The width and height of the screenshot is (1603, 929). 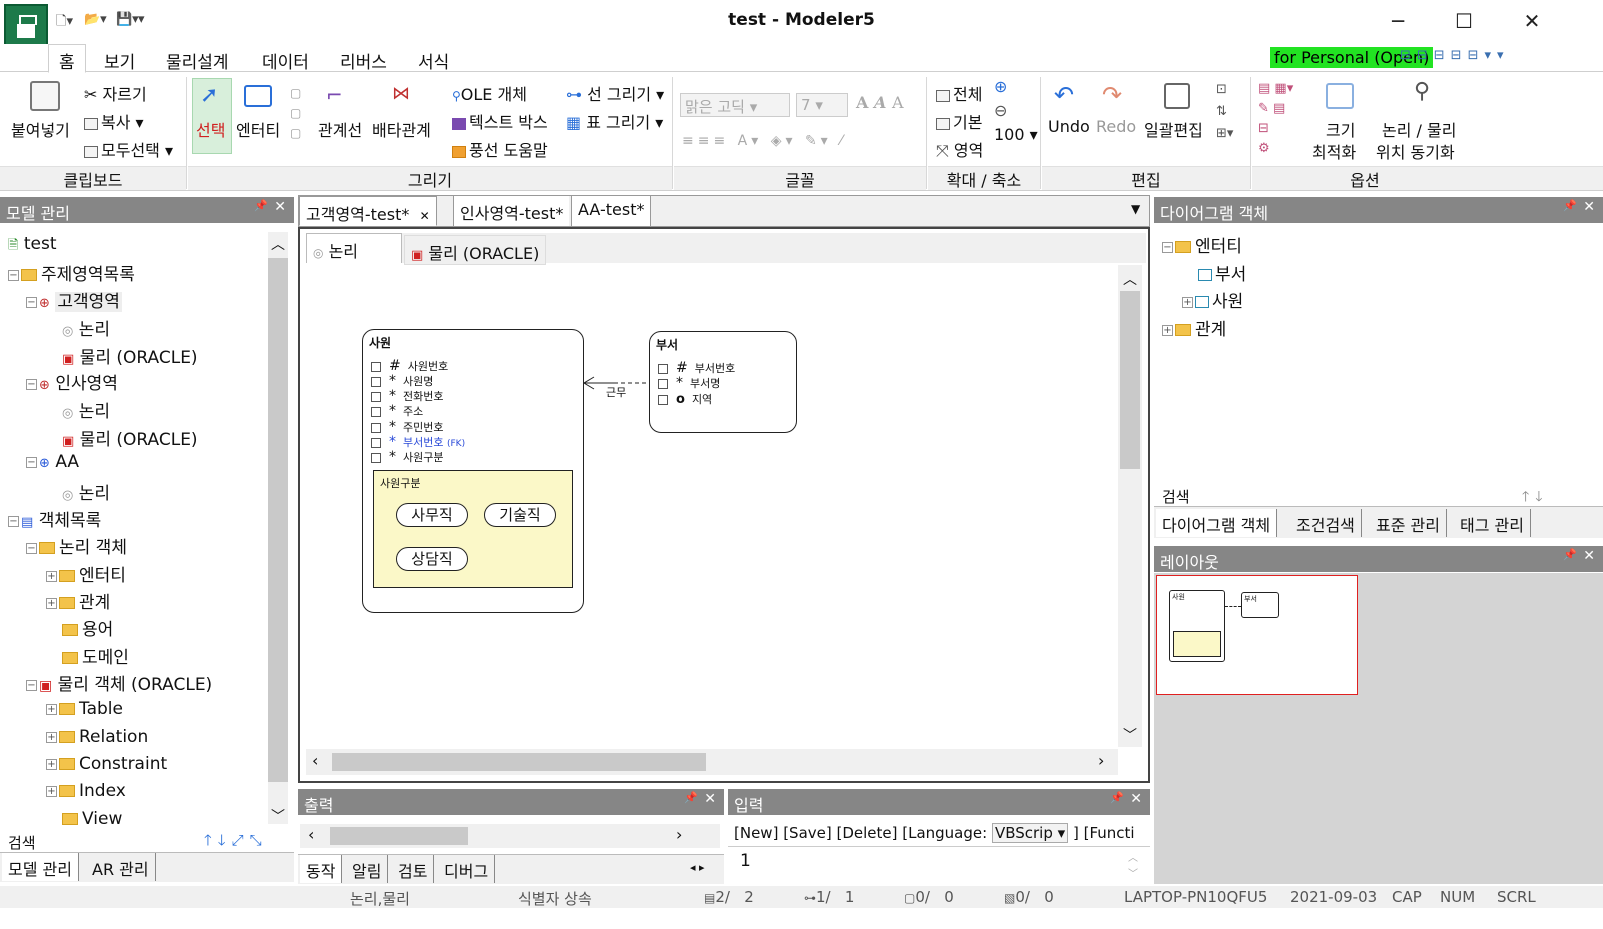 I want to click on input-toolbar-commands: [New] [Save] [Delete] [Language:, so click(x=860, y=833).